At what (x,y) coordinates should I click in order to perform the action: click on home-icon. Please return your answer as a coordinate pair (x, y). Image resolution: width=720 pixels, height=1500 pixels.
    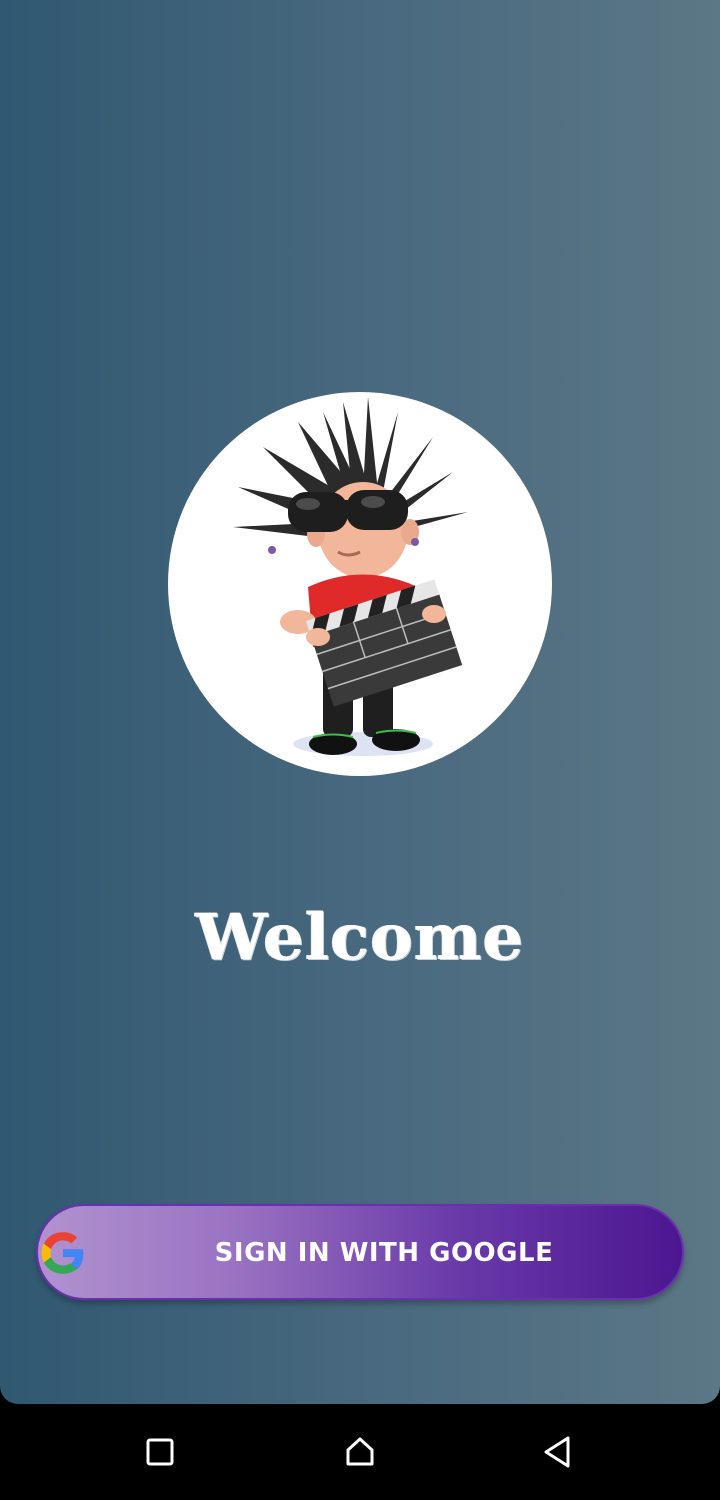
    Looking at the image, I should click on (360, 1452).